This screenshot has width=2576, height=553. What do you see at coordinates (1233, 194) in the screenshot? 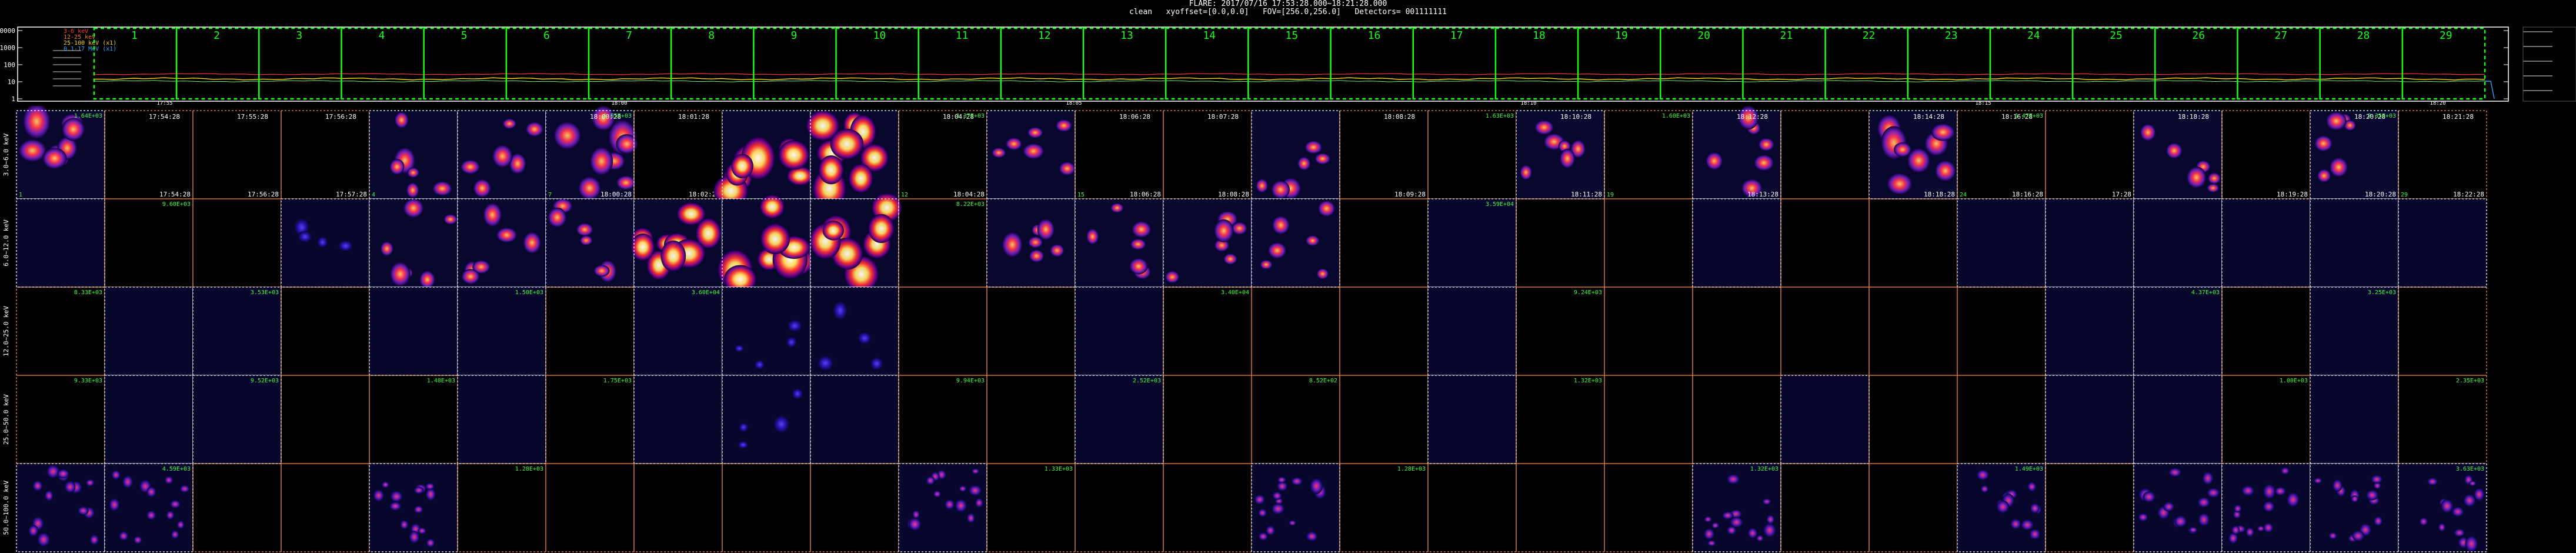
I see `cell-end-time: 18:08:28` at bounding box center [1233, 194].